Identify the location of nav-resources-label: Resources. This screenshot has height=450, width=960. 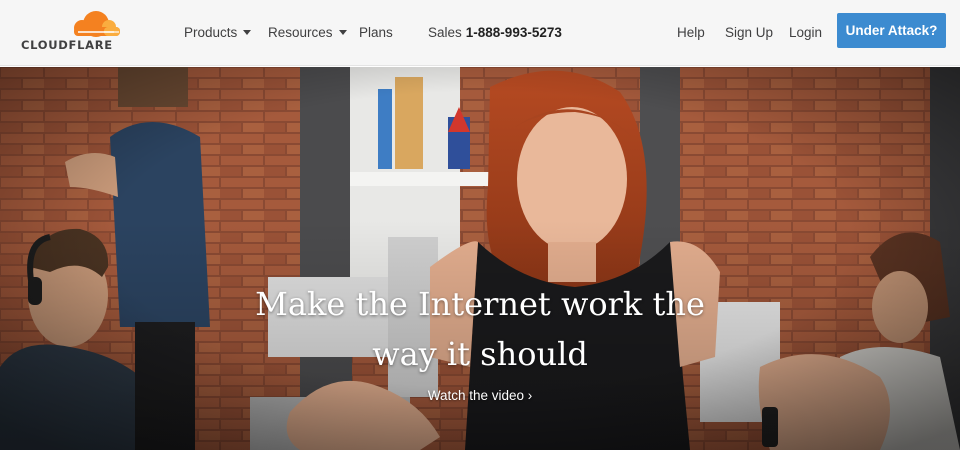
(300, 32).